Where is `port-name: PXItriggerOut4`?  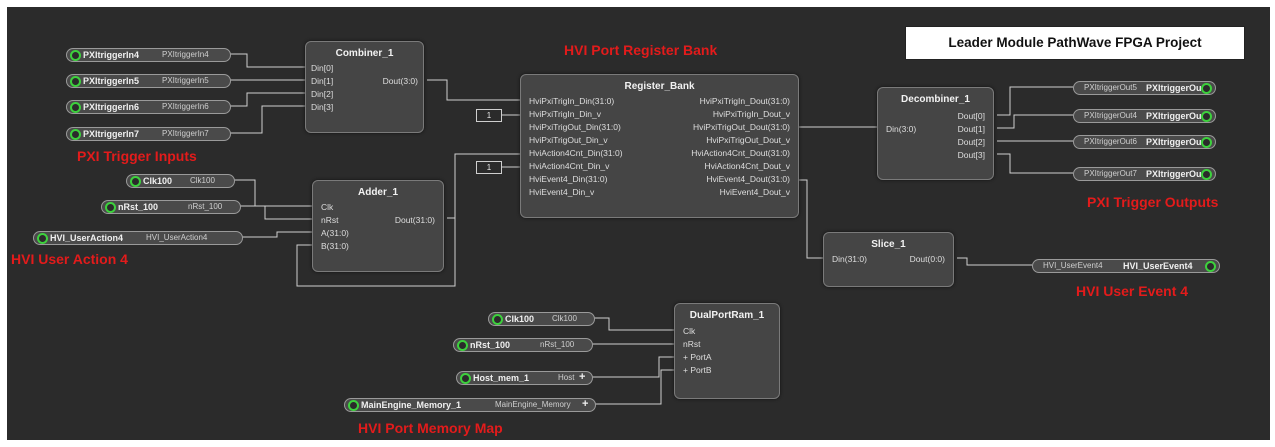 port-name: PXItriggerOut4 is located at coordinates (1178, 116).